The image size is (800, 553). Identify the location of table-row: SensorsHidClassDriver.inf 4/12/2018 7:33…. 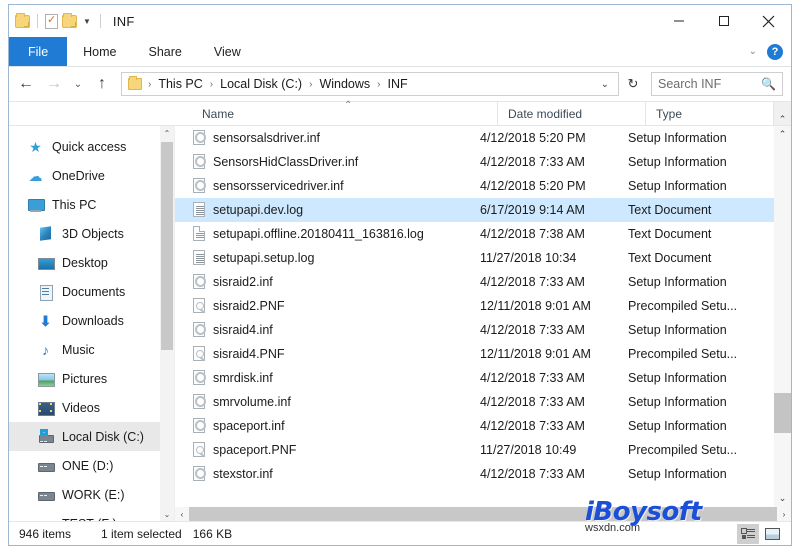
(483, 162).